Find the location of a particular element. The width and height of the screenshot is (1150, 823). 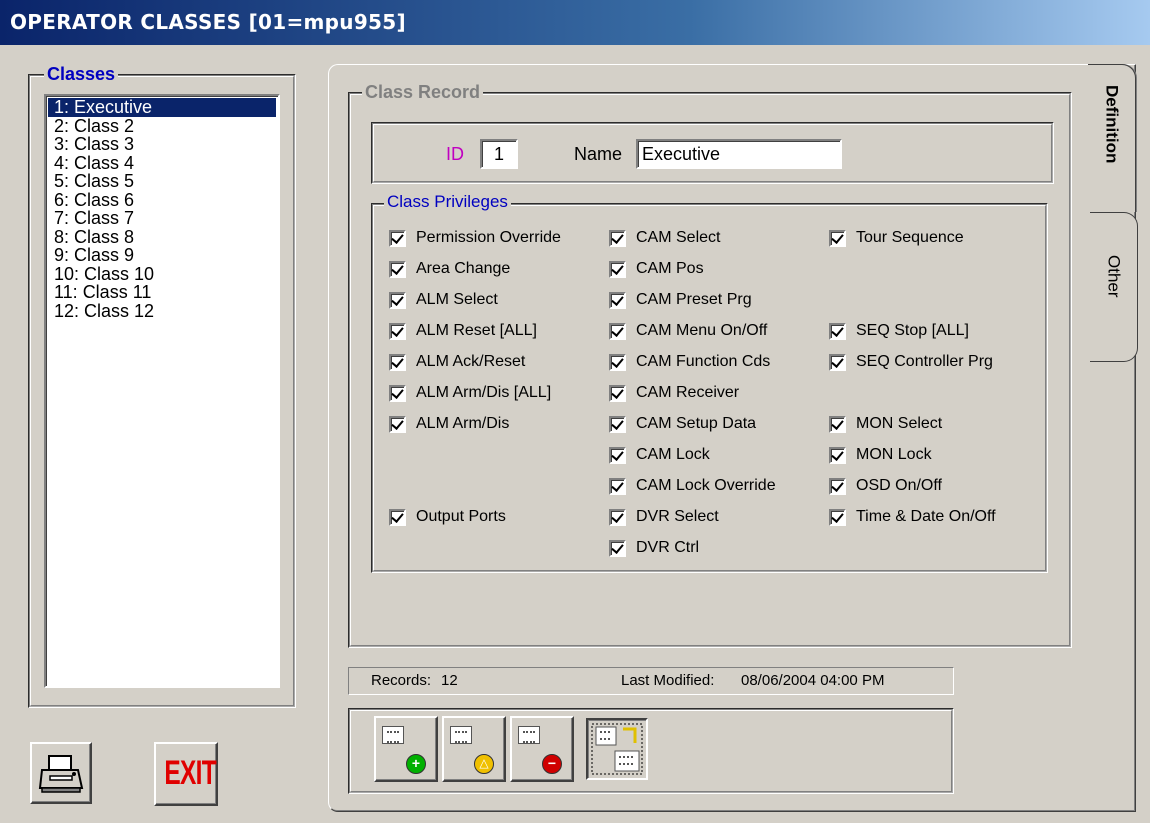

privilege-checkbox-row: CAM Lock is located at coordinates (659, 455).